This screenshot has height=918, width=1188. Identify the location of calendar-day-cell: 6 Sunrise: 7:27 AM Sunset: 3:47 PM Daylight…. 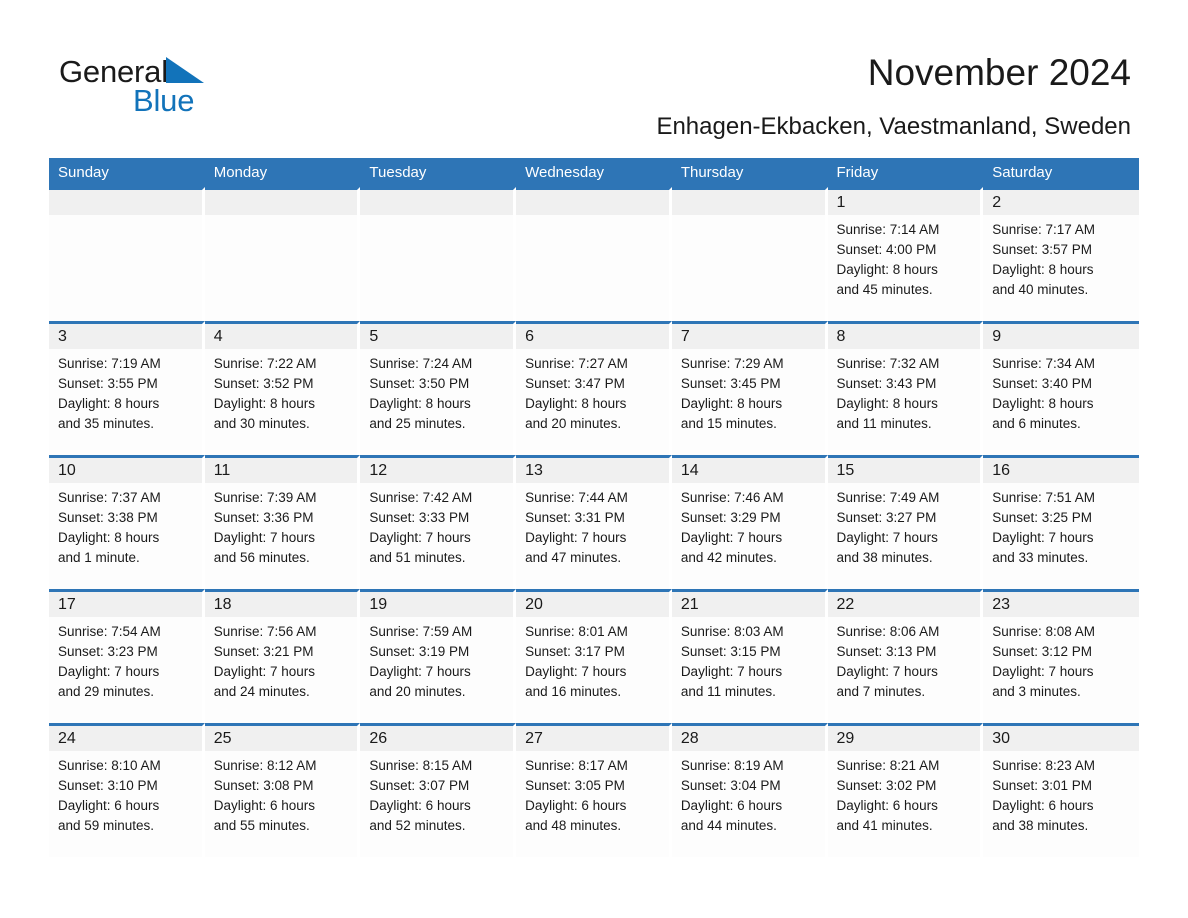
(594, 388).